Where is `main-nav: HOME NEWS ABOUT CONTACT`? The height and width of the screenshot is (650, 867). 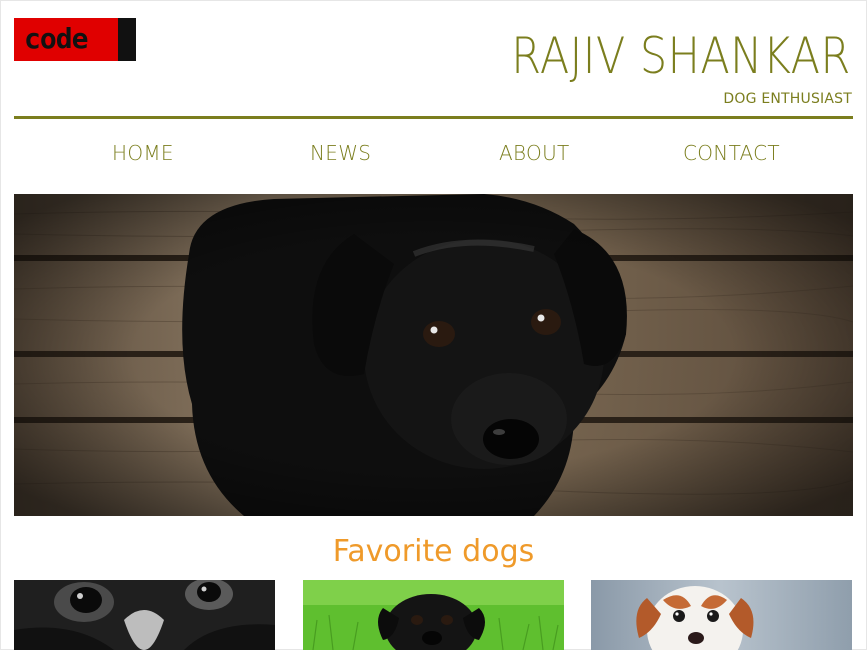 main-nav: HOME NEWS ABOUT CONTACT is located at coordinates (433, 153).